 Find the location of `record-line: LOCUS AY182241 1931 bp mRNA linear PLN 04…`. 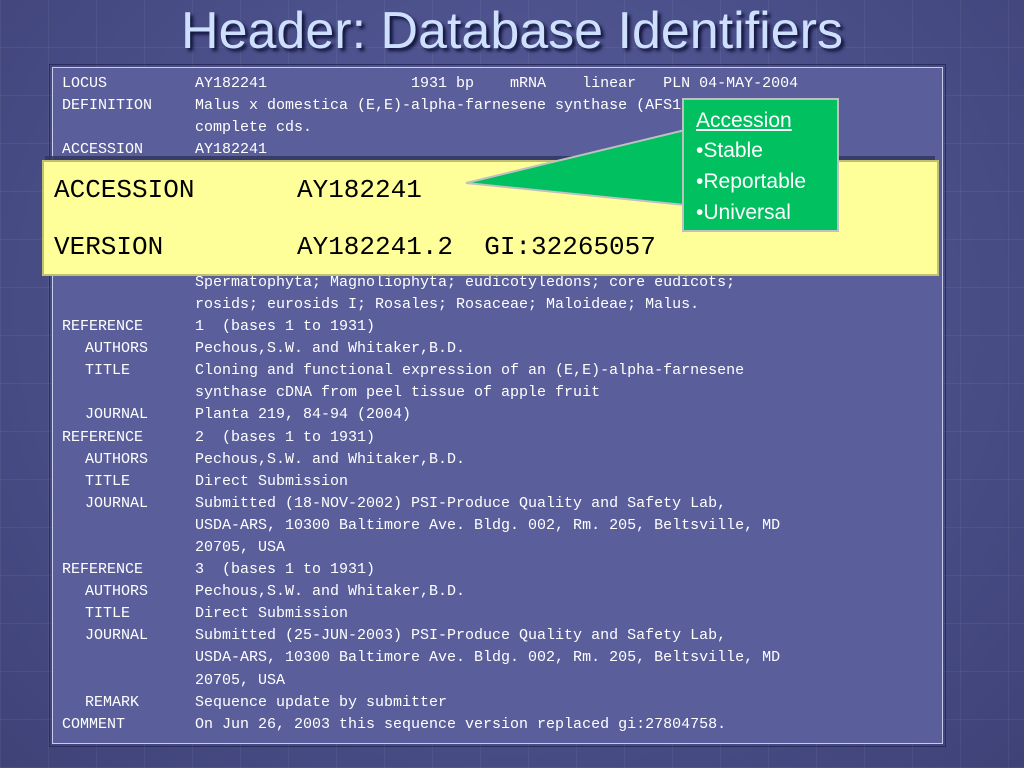

record-line: LOCUS AY182241 1931 bp mRNA linear PLN 04… is located at coordinates (502, 84).